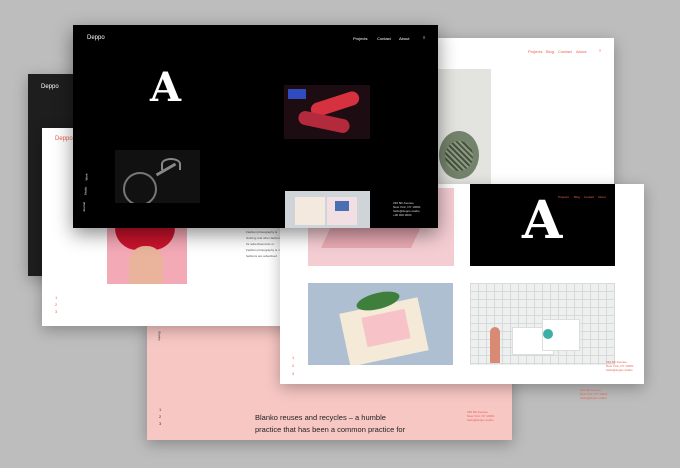  I want to click on leaf-book-photo, so click(380, 324).